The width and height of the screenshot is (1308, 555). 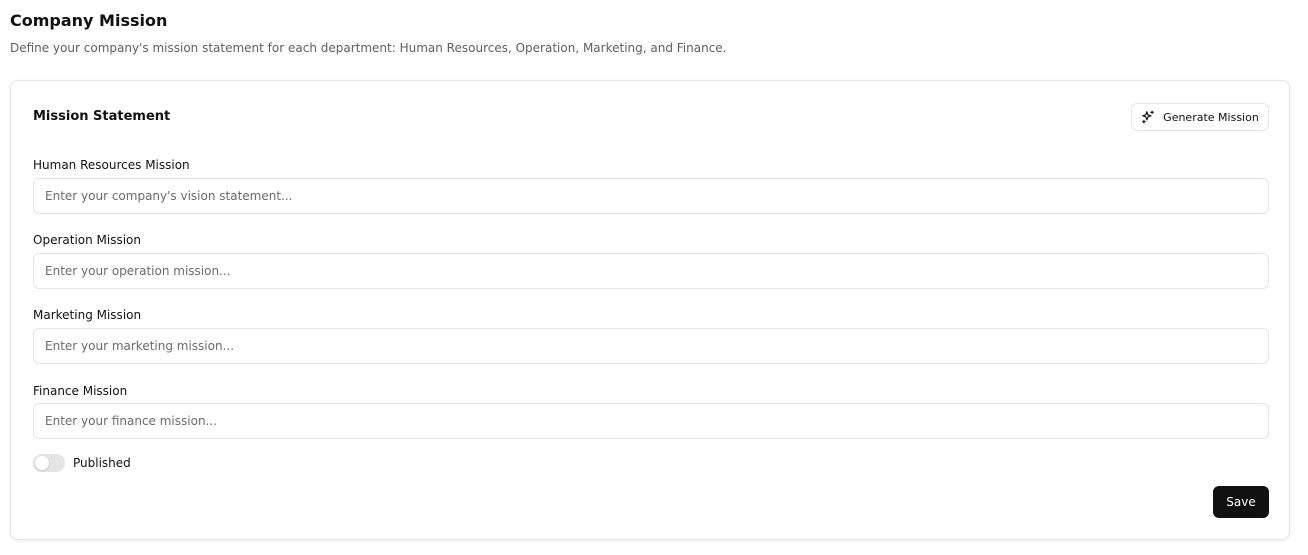 I want to click on generate-mission-button: Generate Mission, so click(x=1200, y=117).